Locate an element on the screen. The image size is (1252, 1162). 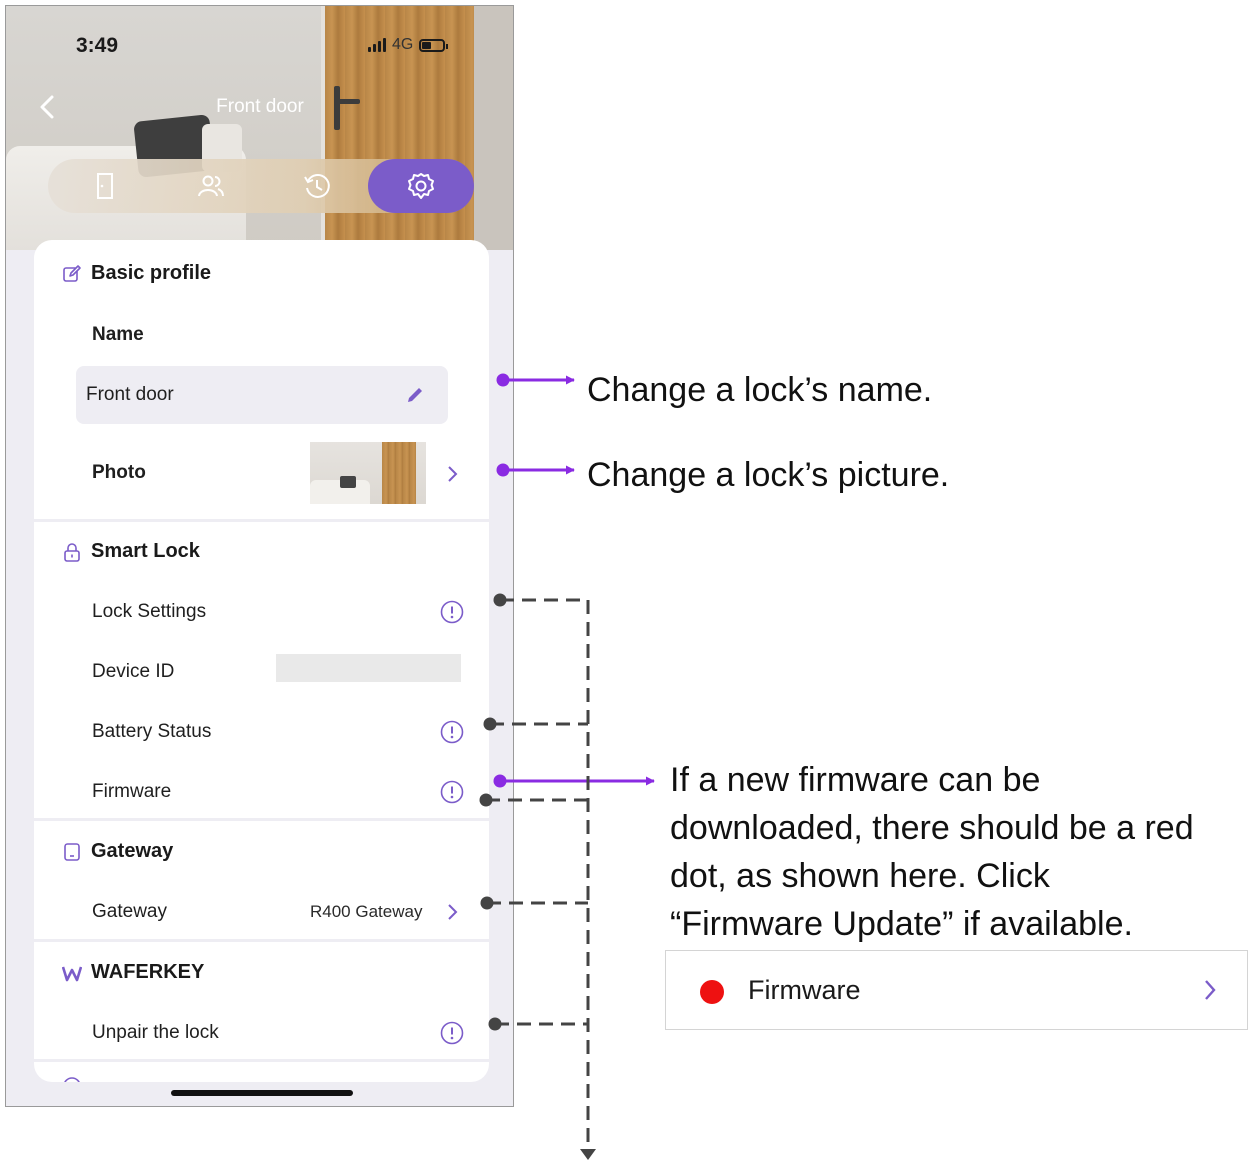
dashed-down-arrowhead is located at coordinates (588, 1154).